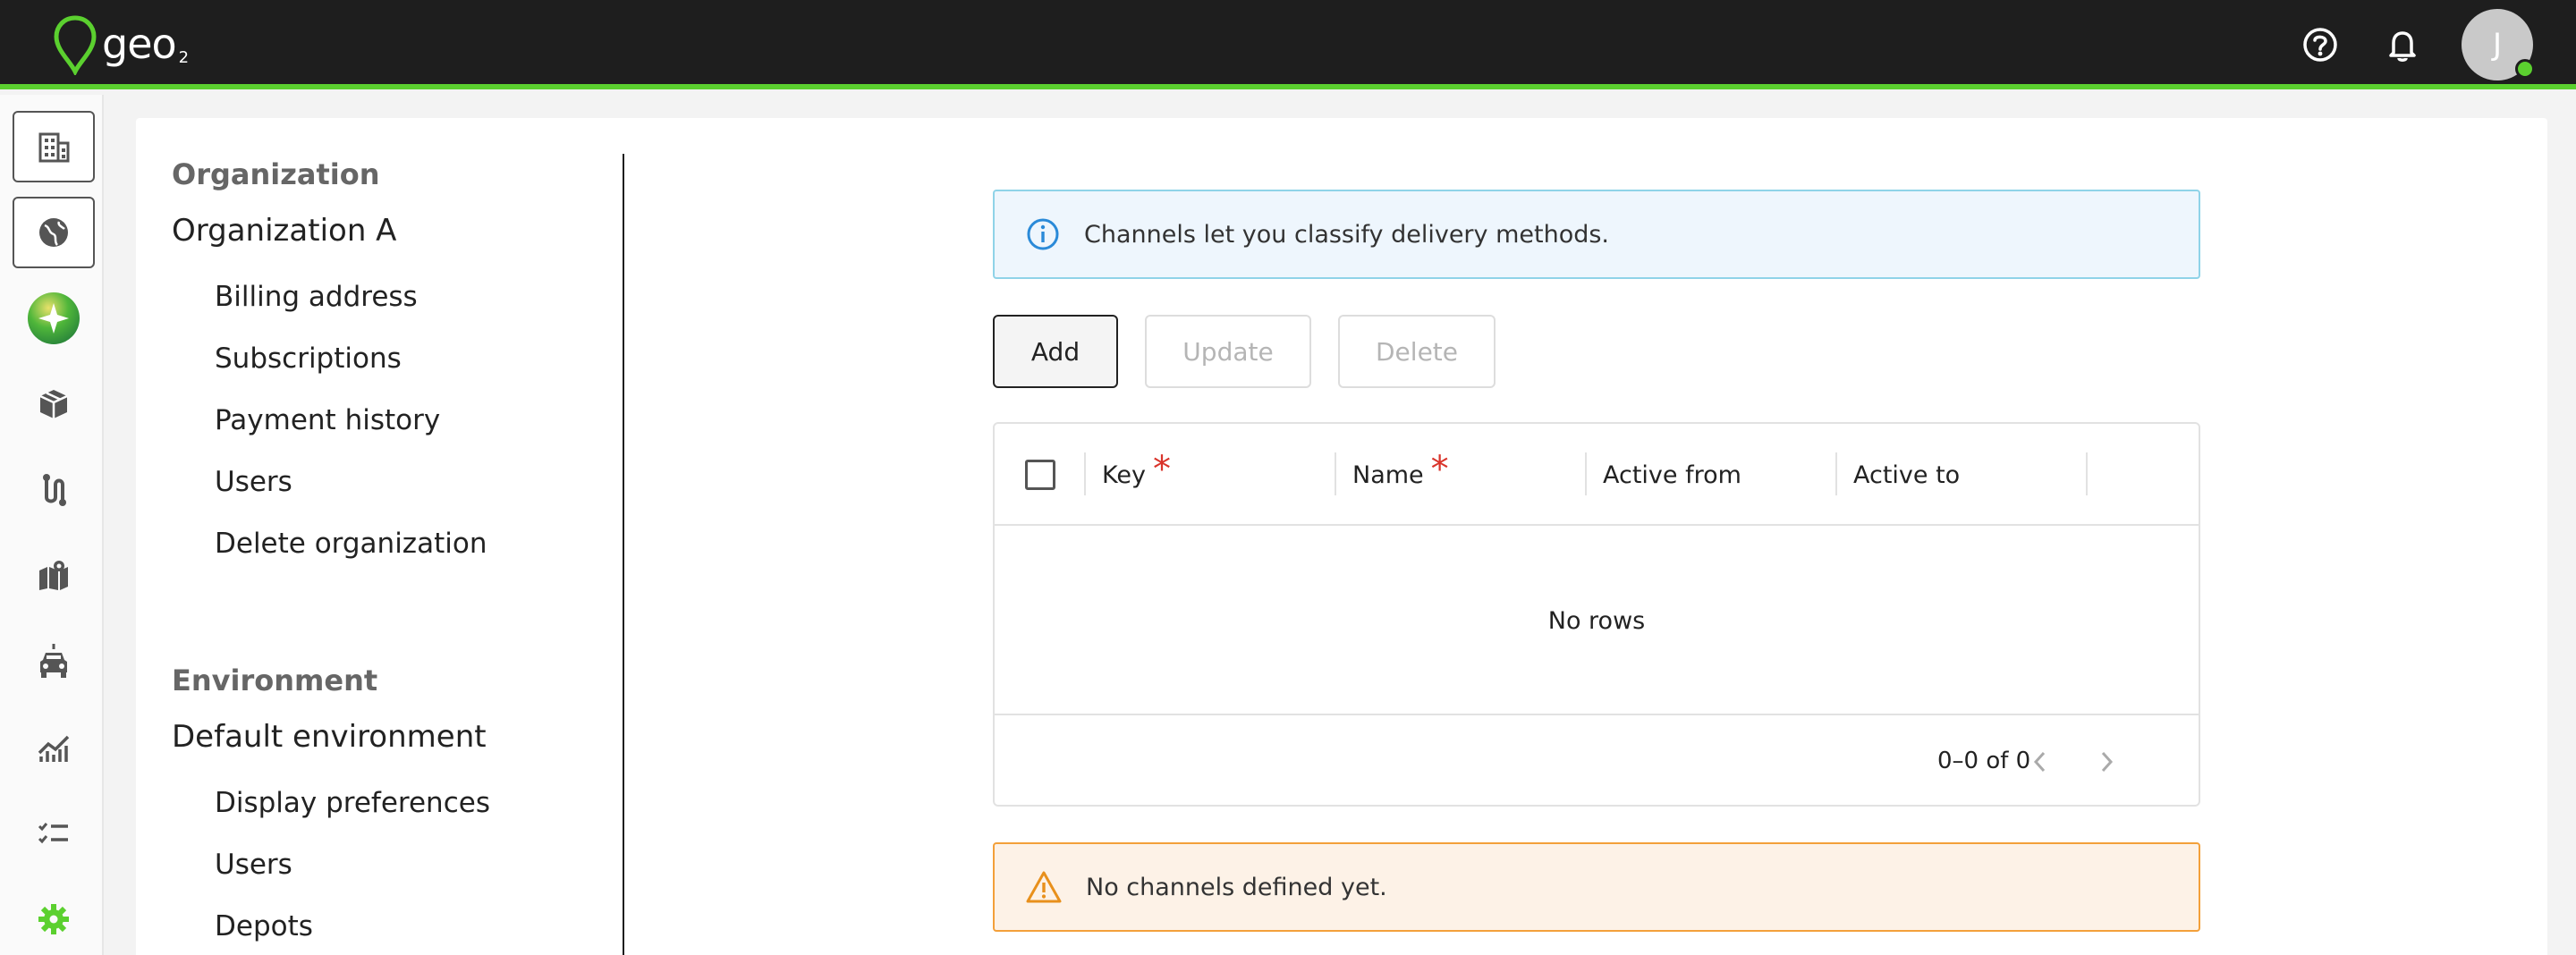 This screenshot has width=2576, height=955. I want to click on info-icon, so click(1043, 234).